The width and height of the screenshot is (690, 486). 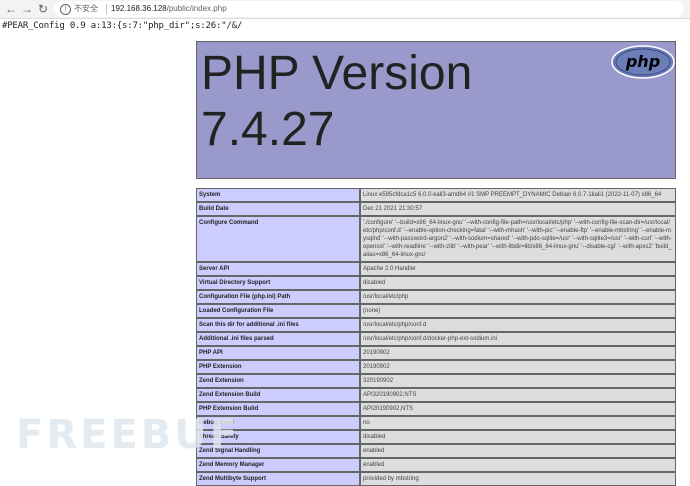 What do you see at coordinates (139, 8) in the screenshot?
I see `url-host: 192.168.36.128` at bounding box center [139, 8].